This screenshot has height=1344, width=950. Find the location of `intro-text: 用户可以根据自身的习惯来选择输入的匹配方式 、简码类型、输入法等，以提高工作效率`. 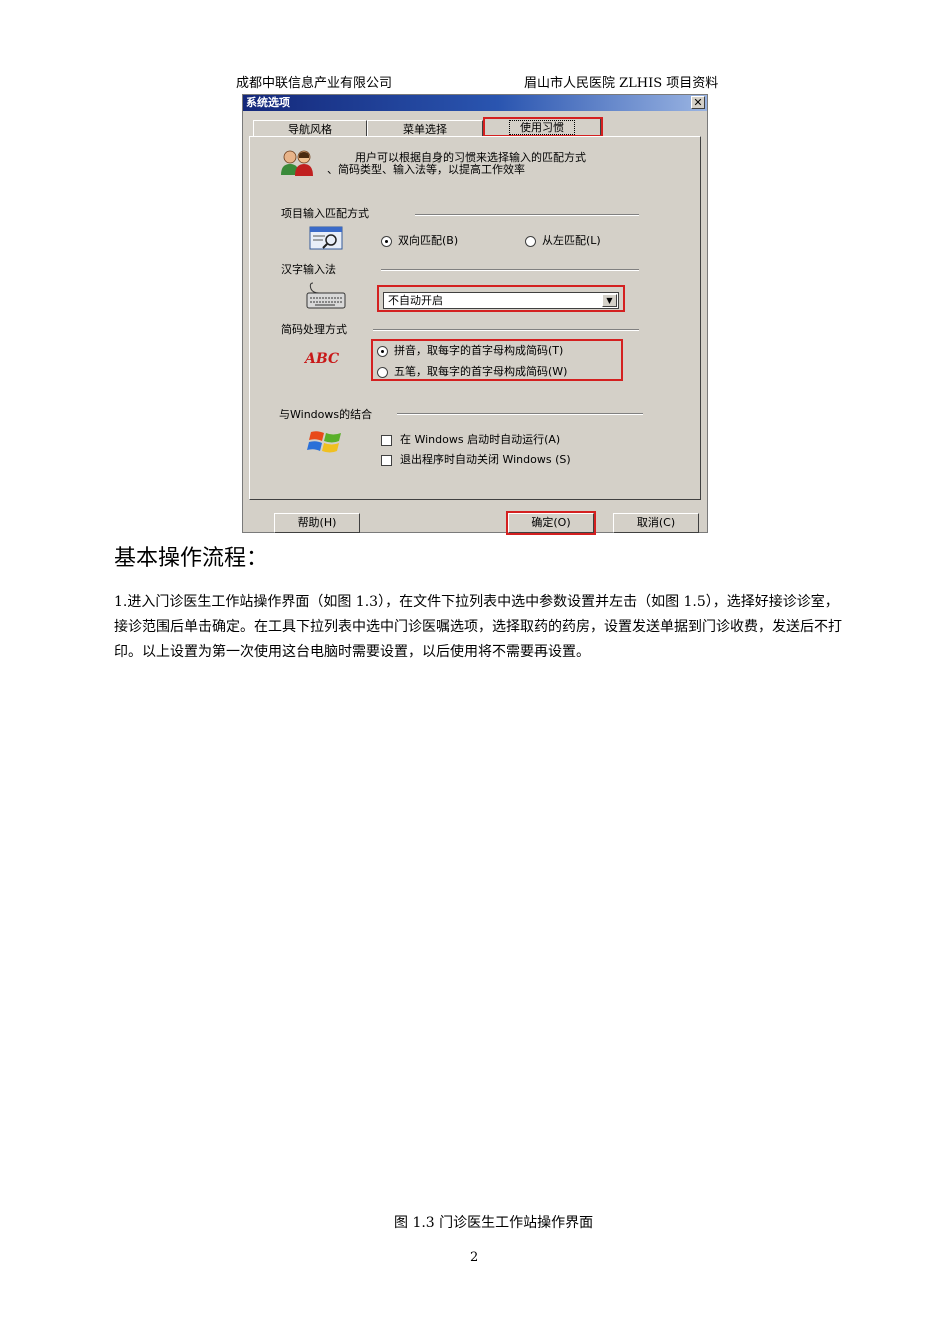

intro-text: 用户可以根据自身的习惯来选择输入的匹配方式 、简码类型、输入法等，以提高工作效率 is located at coordinates (497, 164).